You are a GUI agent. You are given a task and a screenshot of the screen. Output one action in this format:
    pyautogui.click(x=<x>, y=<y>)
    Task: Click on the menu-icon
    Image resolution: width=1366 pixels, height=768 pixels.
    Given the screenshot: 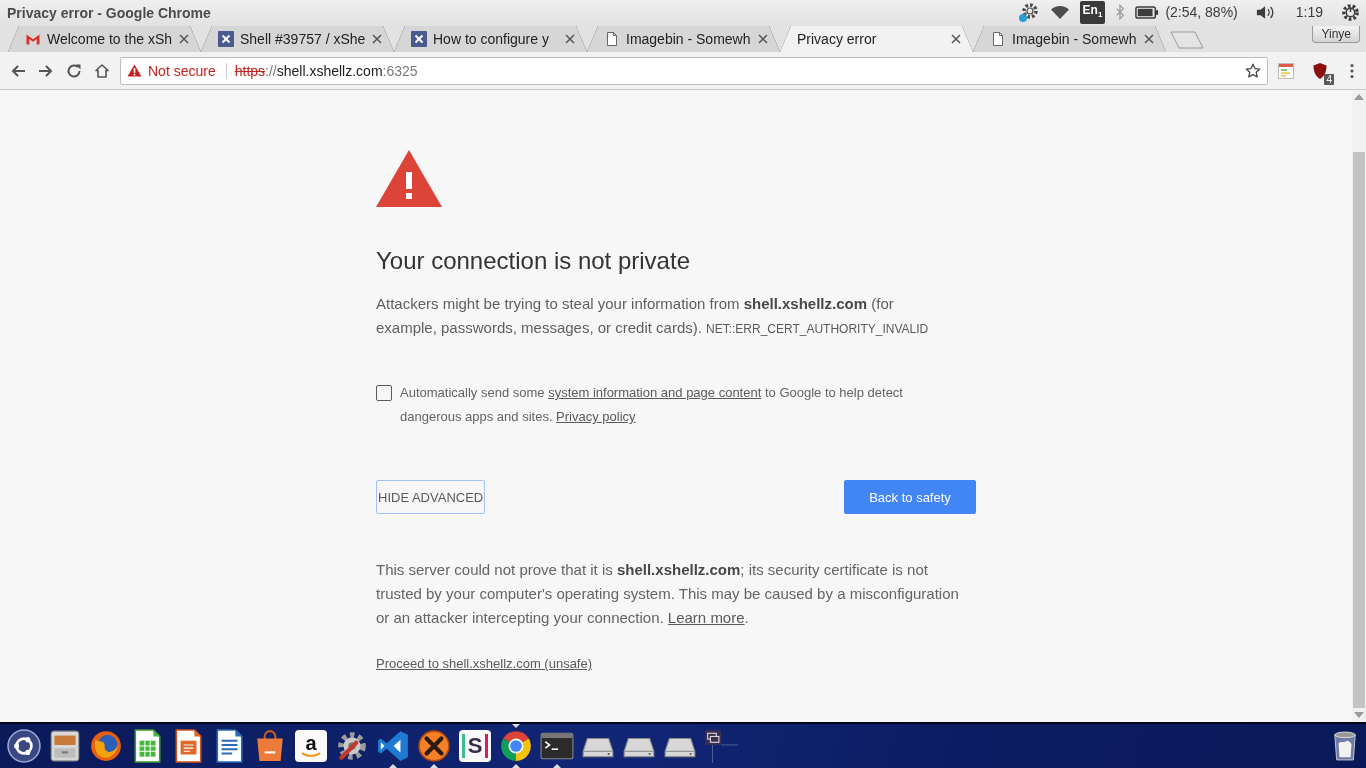 What is the action you would take?
    pyautogui.click(x=1352, y=70)
    